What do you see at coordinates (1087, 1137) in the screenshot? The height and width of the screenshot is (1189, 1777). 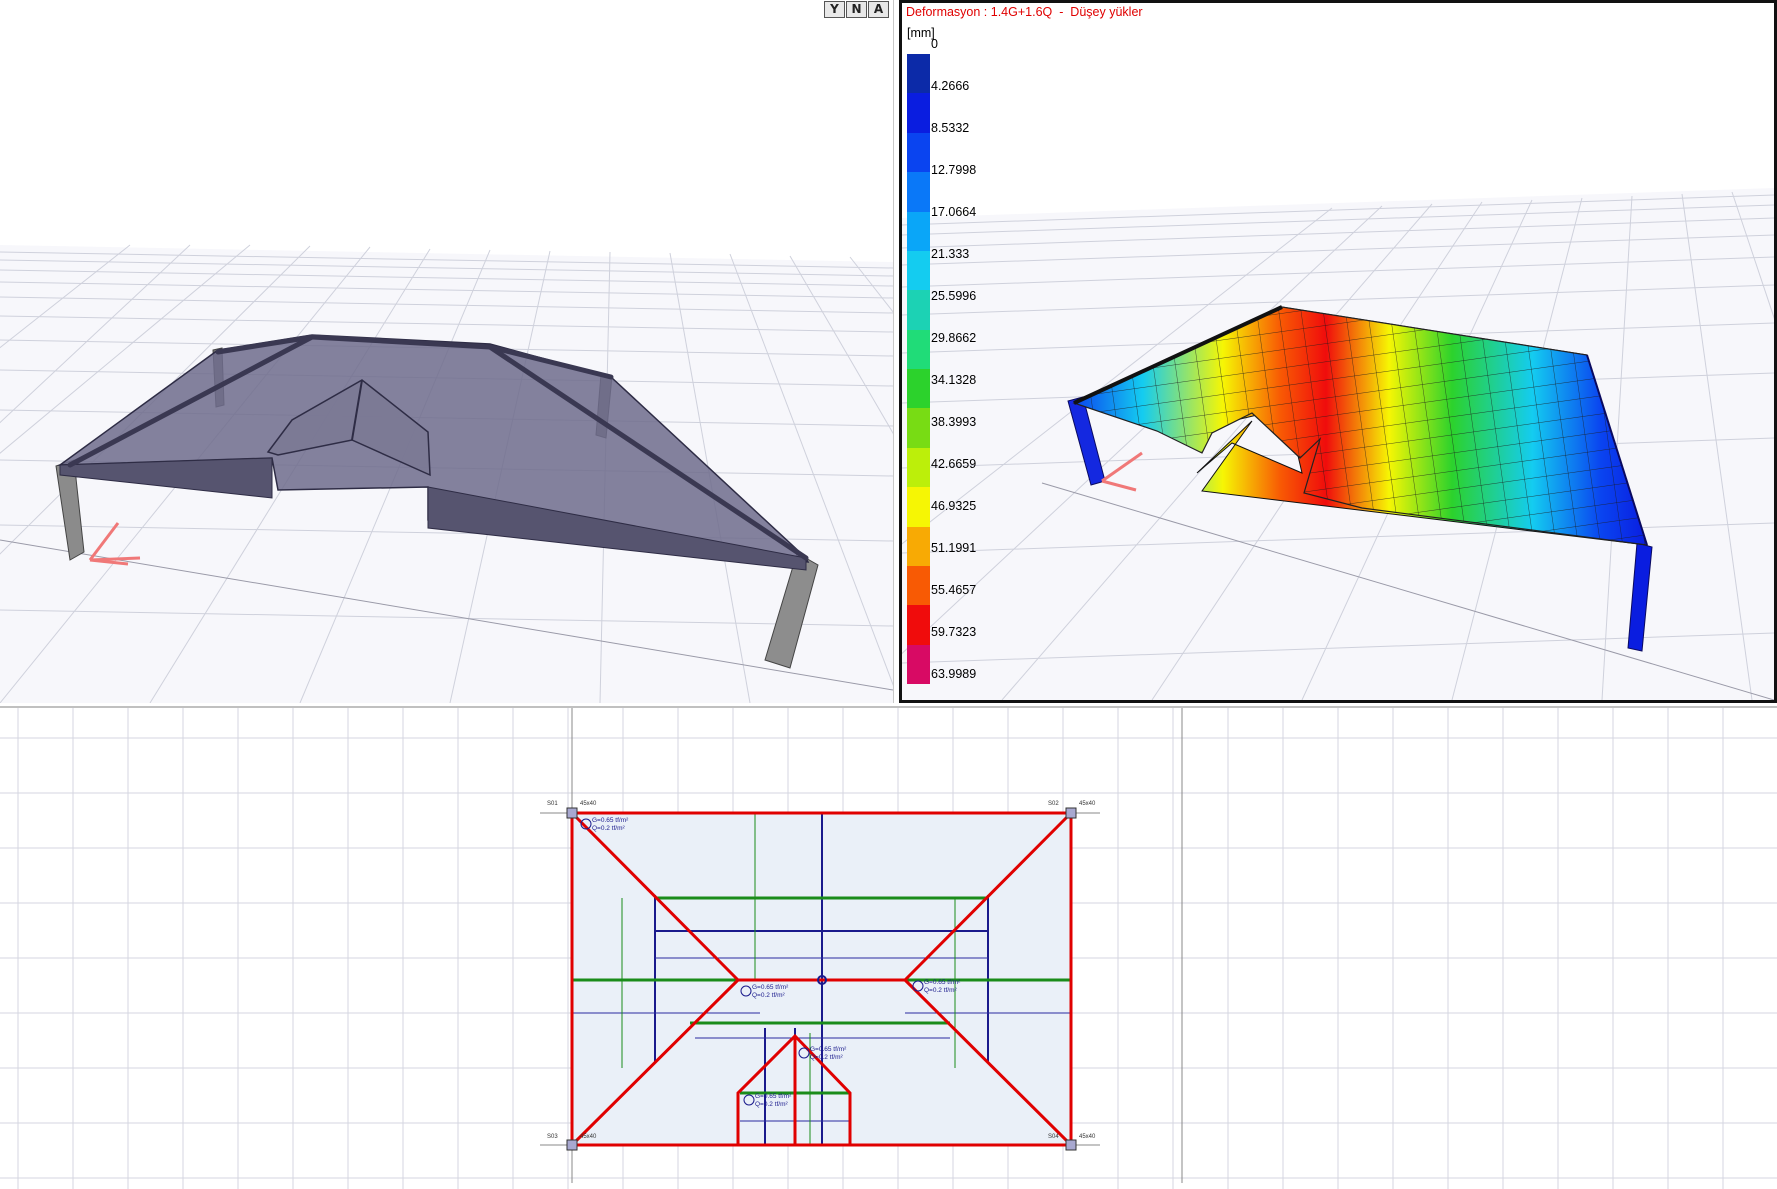 I see `column-size-s04: 45x40` at bounding box center [1087, 1137].